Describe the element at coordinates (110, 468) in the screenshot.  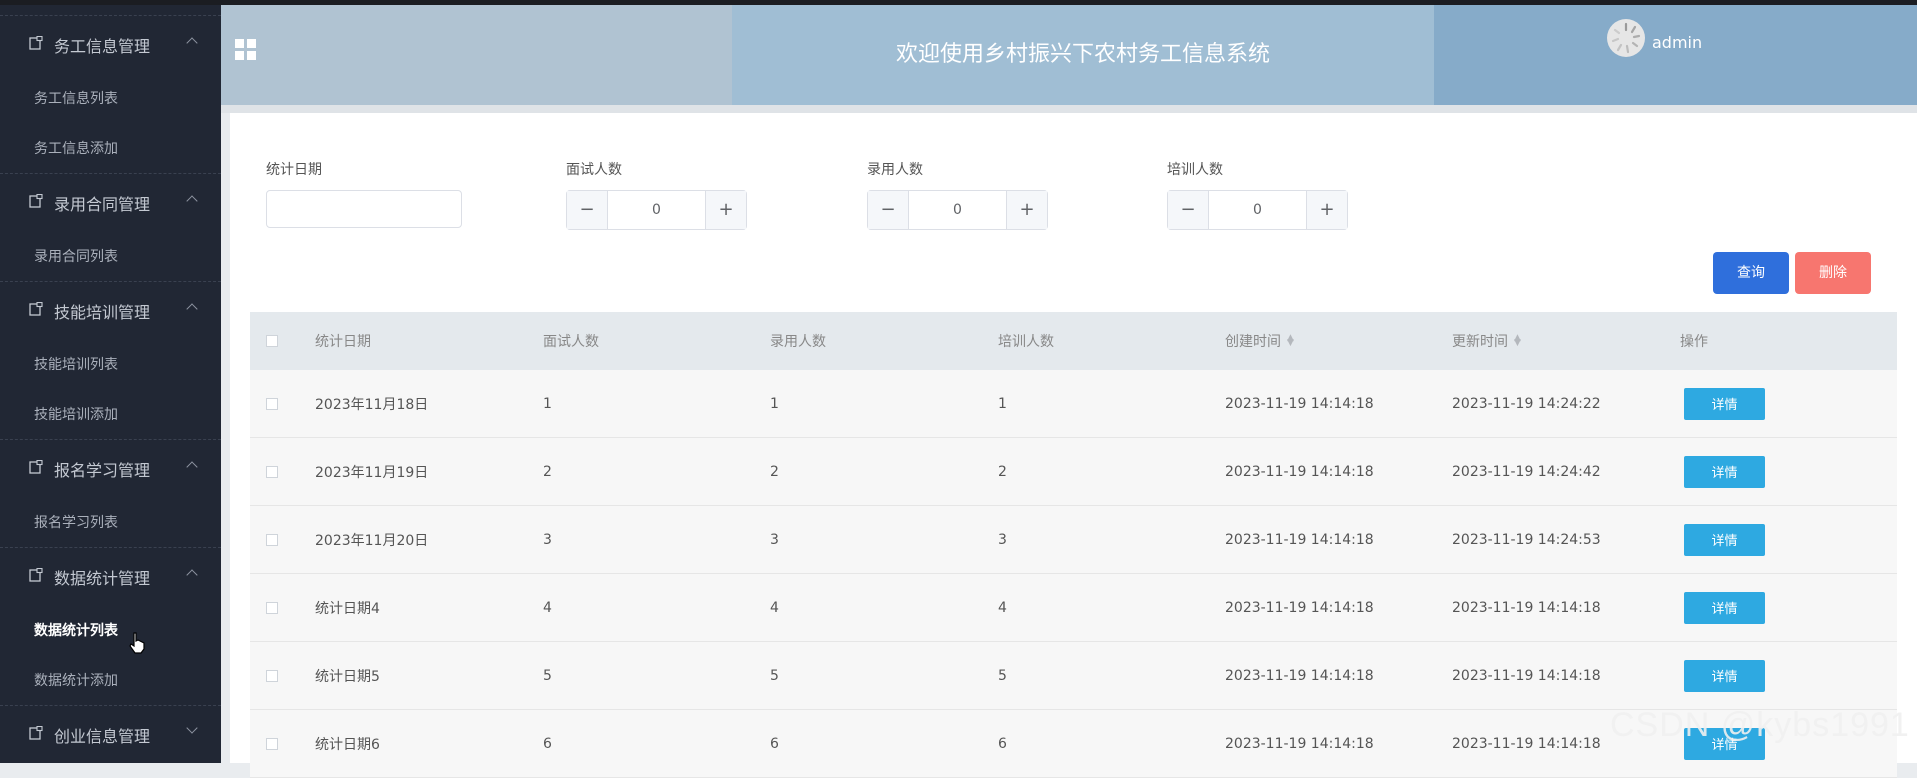
I see `menu-head-enroll: 报名学习管理` at that location.